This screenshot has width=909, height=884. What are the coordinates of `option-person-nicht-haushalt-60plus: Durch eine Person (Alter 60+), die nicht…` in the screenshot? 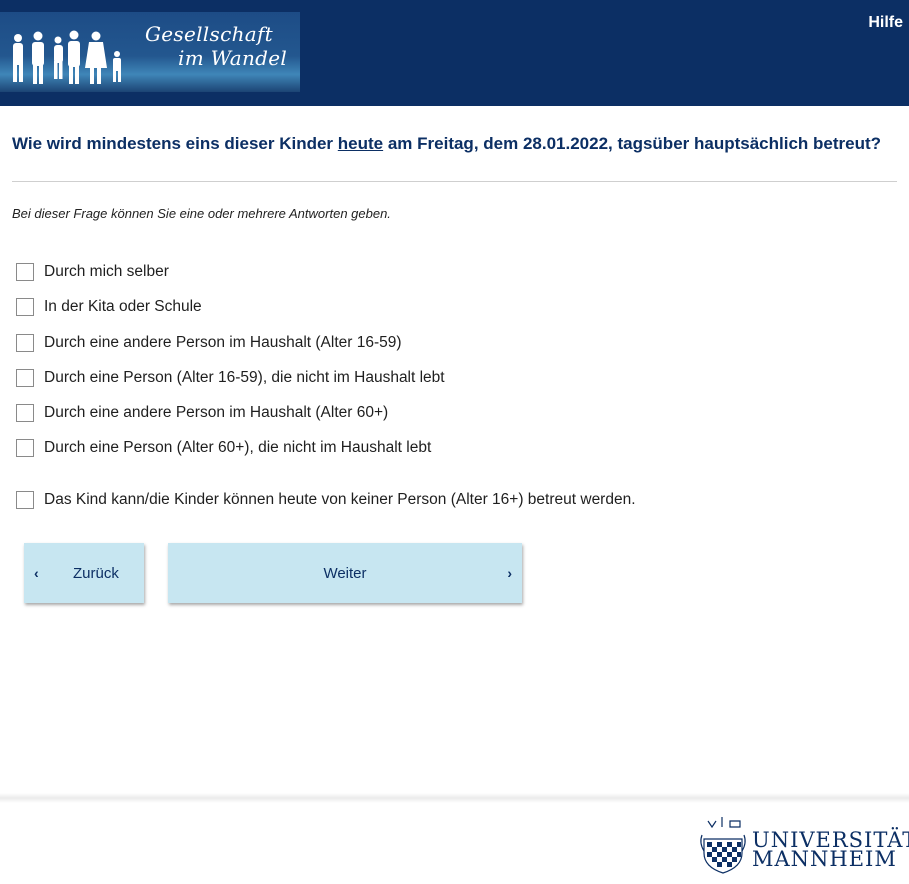 It's located at (223, 448).